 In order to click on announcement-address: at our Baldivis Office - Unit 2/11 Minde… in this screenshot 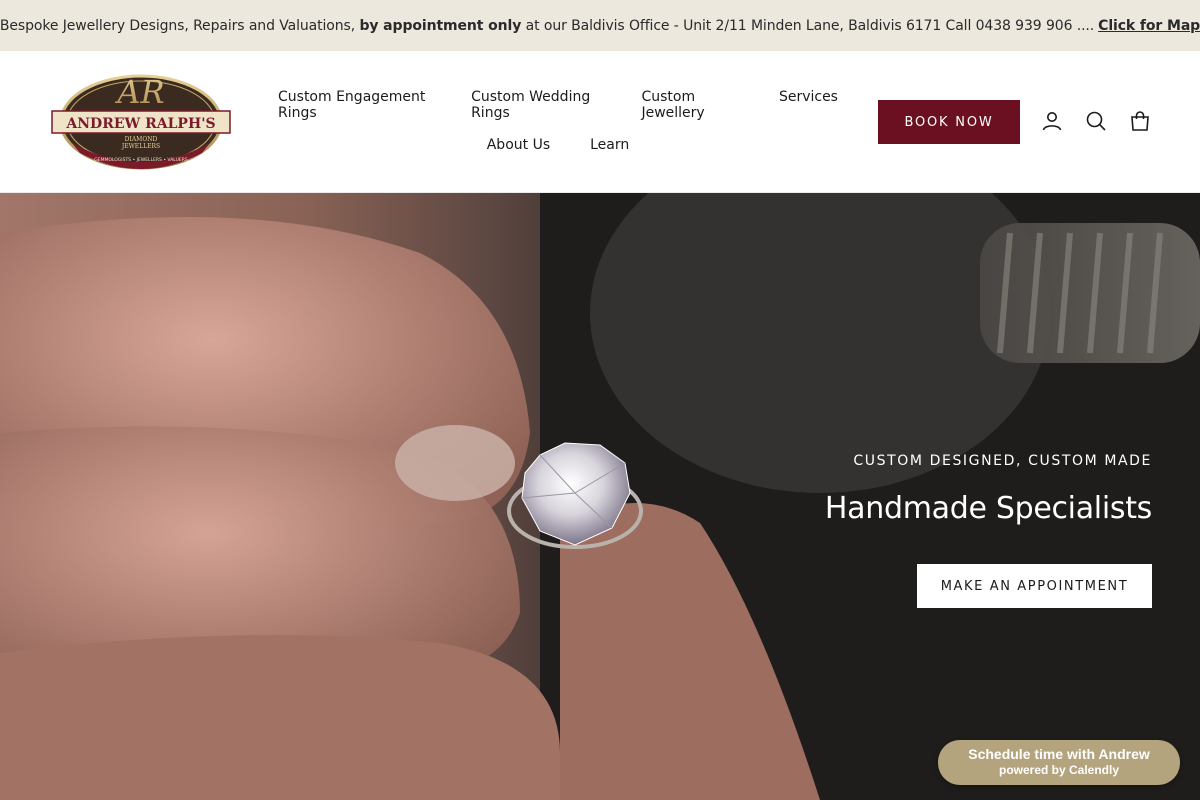, I will do `click(810, 25)`.